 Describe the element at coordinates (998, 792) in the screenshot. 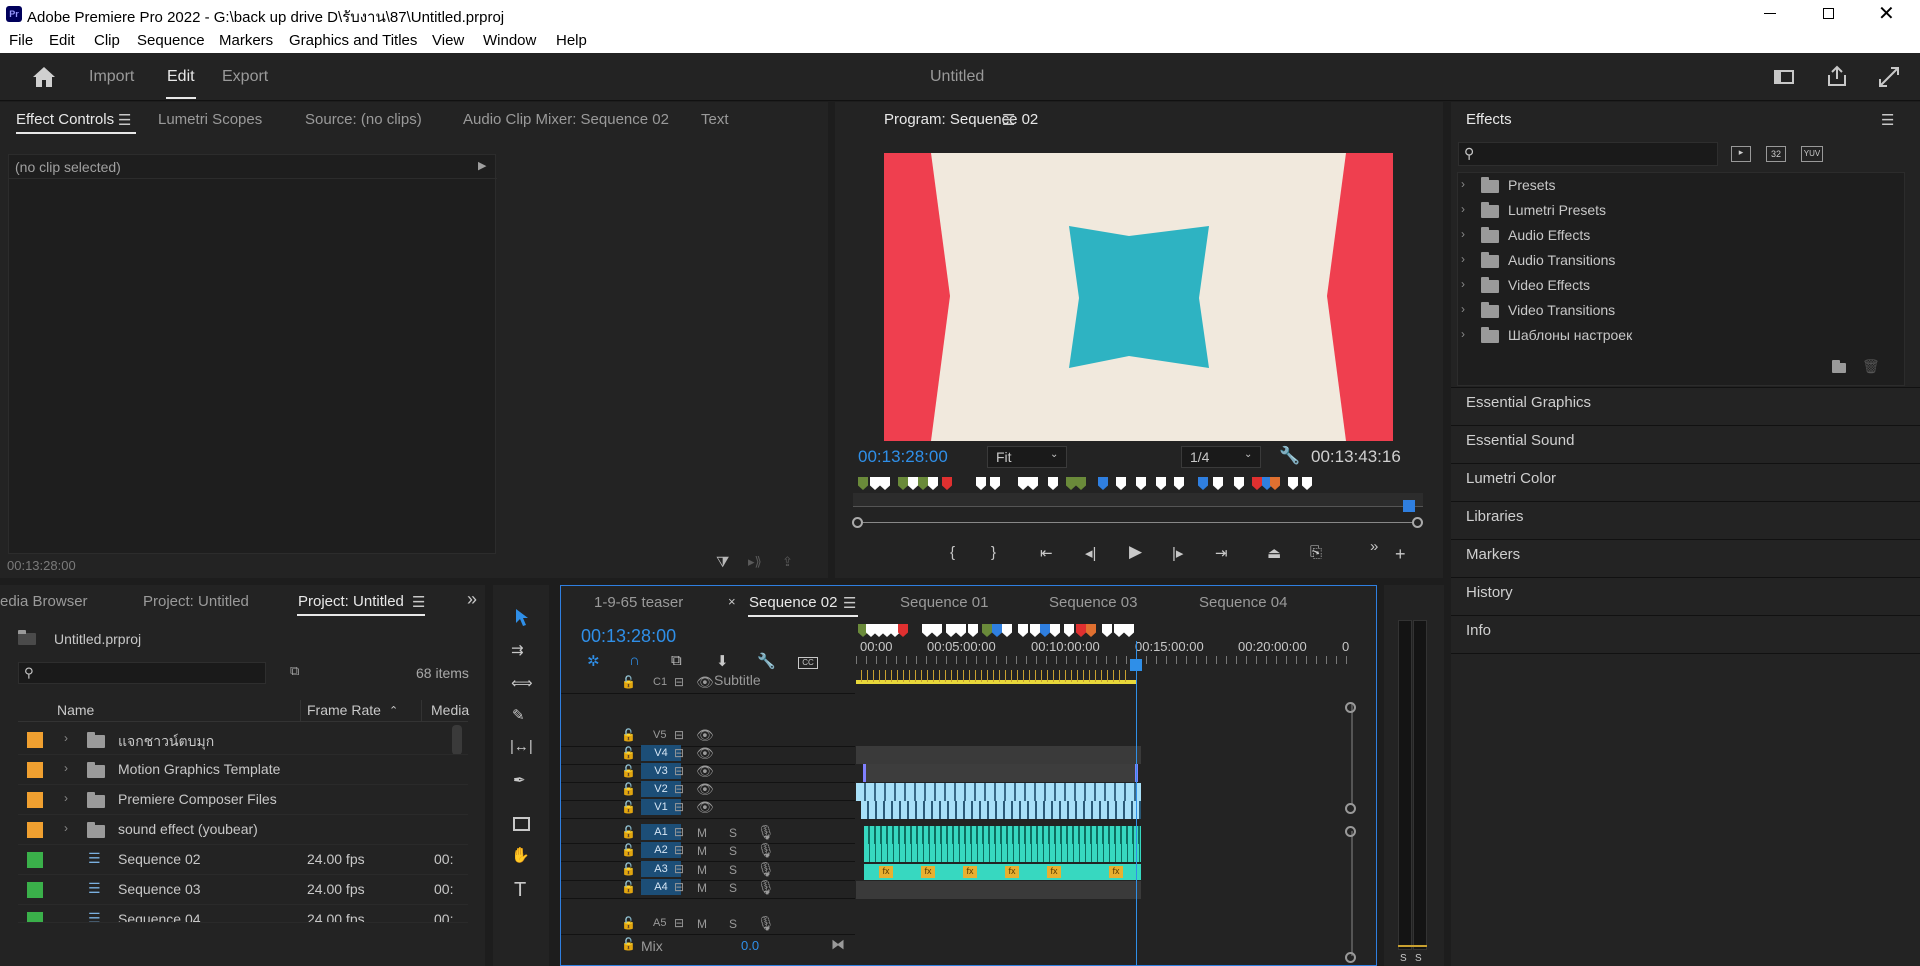

I see `v2-clips` at that location.